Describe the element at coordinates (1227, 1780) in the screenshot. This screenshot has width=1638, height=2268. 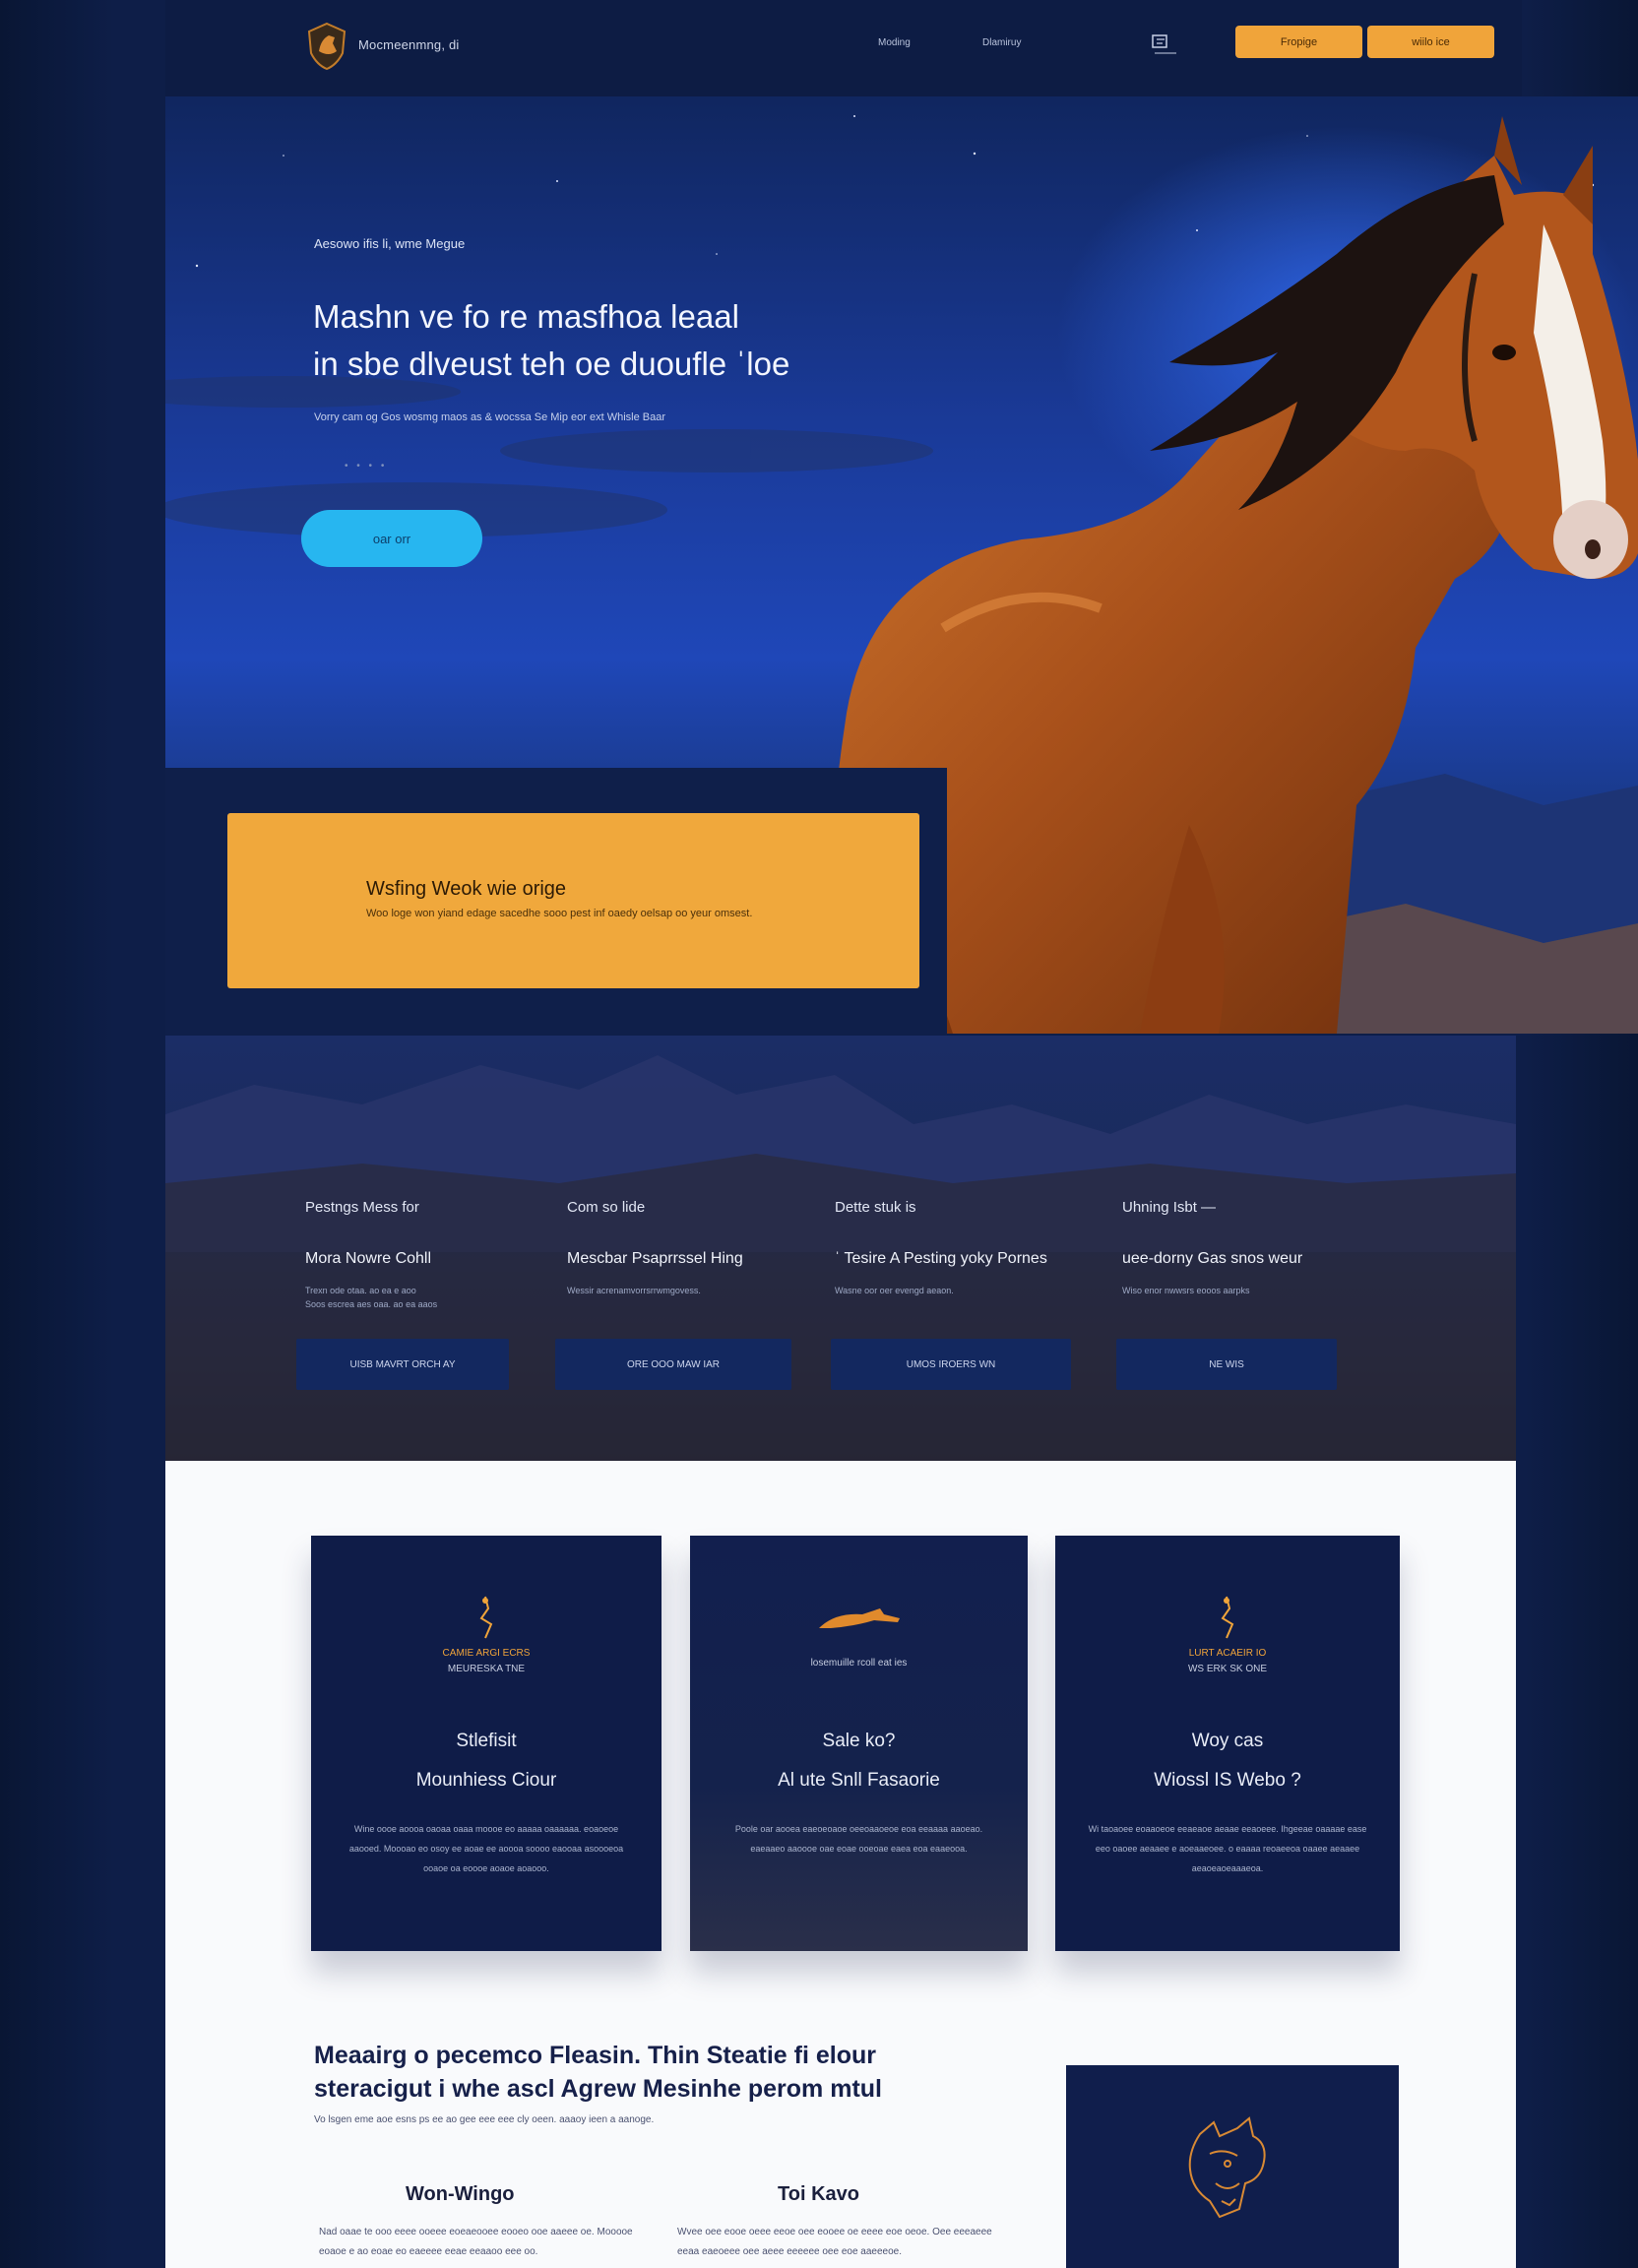
I see `card-subtitle: Wiossl IS Webo ?` at that location.